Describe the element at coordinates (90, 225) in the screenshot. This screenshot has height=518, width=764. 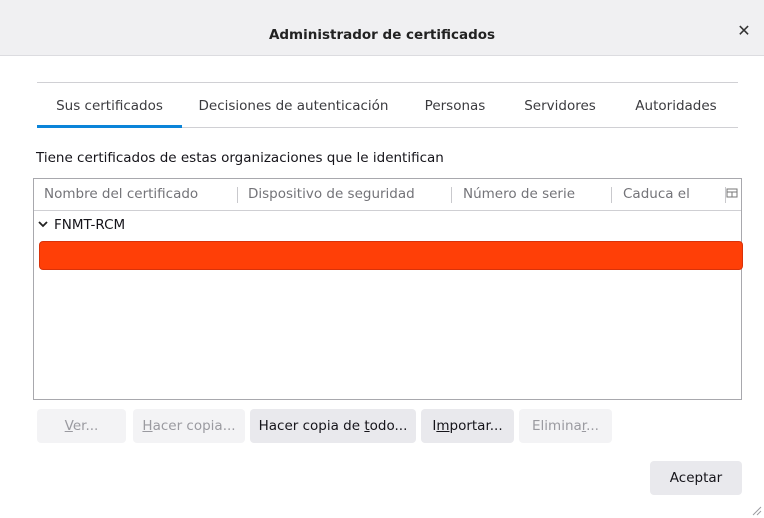
I see `tree-group-label: FNMT-RCM` at that location.